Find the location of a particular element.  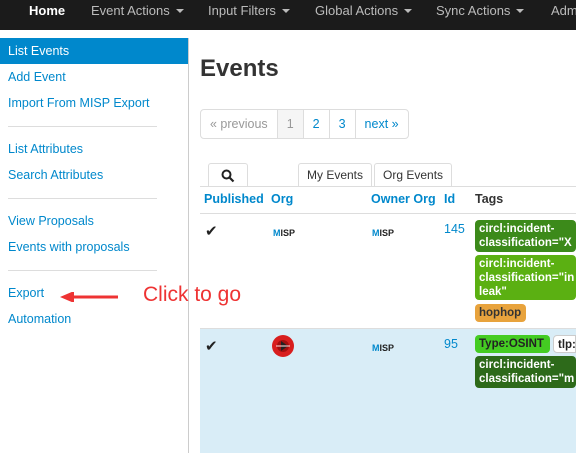

circl-logo-icon is located at coordinates (283, 346).